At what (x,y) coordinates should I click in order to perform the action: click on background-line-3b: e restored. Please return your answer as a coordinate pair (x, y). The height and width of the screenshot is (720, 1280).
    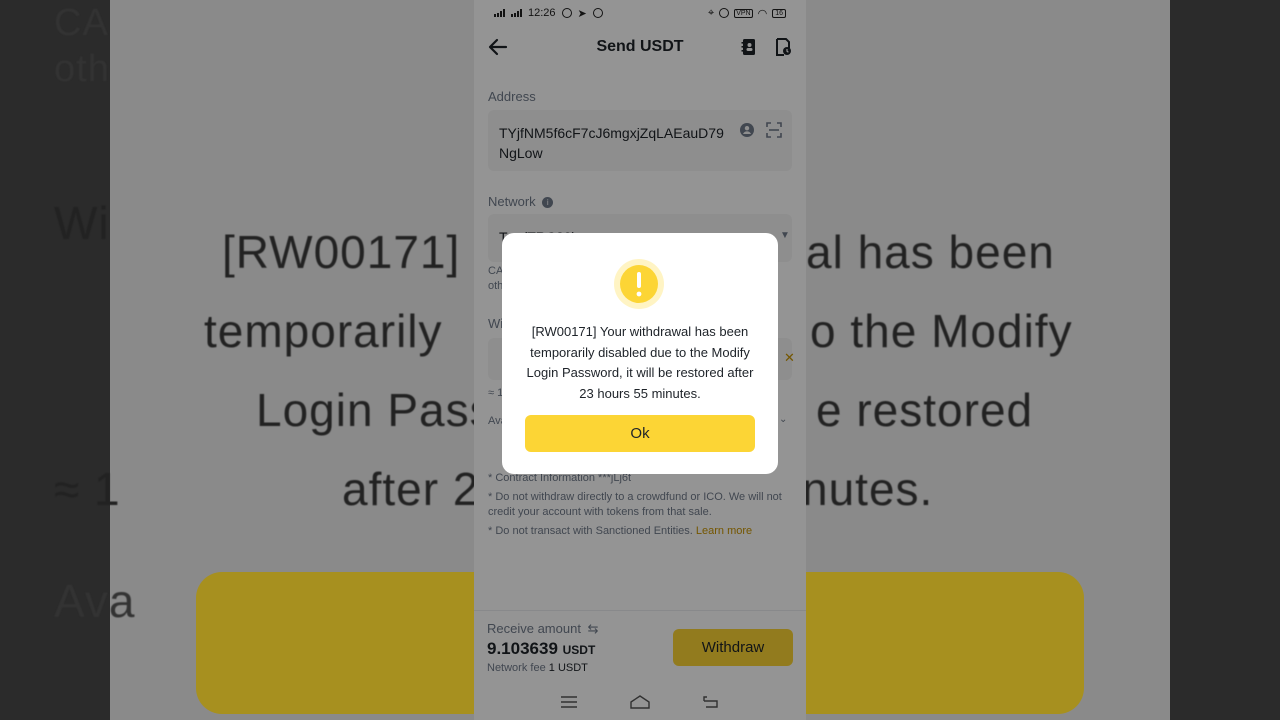
    Looking at the image, I should click on (925, 410).